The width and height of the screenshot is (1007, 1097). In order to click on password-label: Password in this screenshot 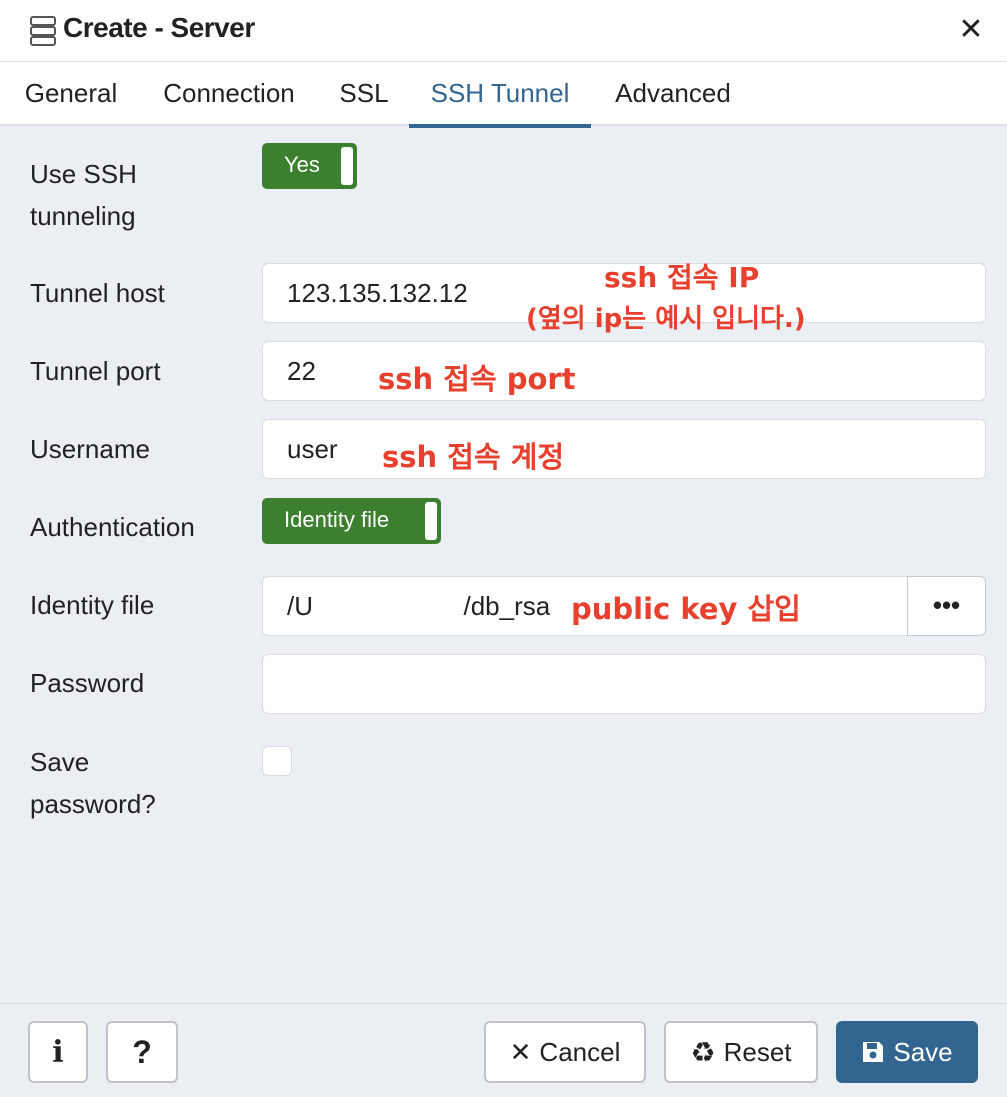, I will do `click(87, 683)`.